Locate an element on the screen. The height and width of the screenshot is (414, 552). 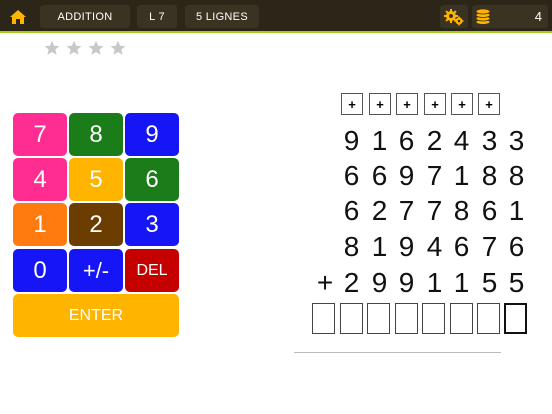
key-1: 1 is located at coordinates (40, 224).